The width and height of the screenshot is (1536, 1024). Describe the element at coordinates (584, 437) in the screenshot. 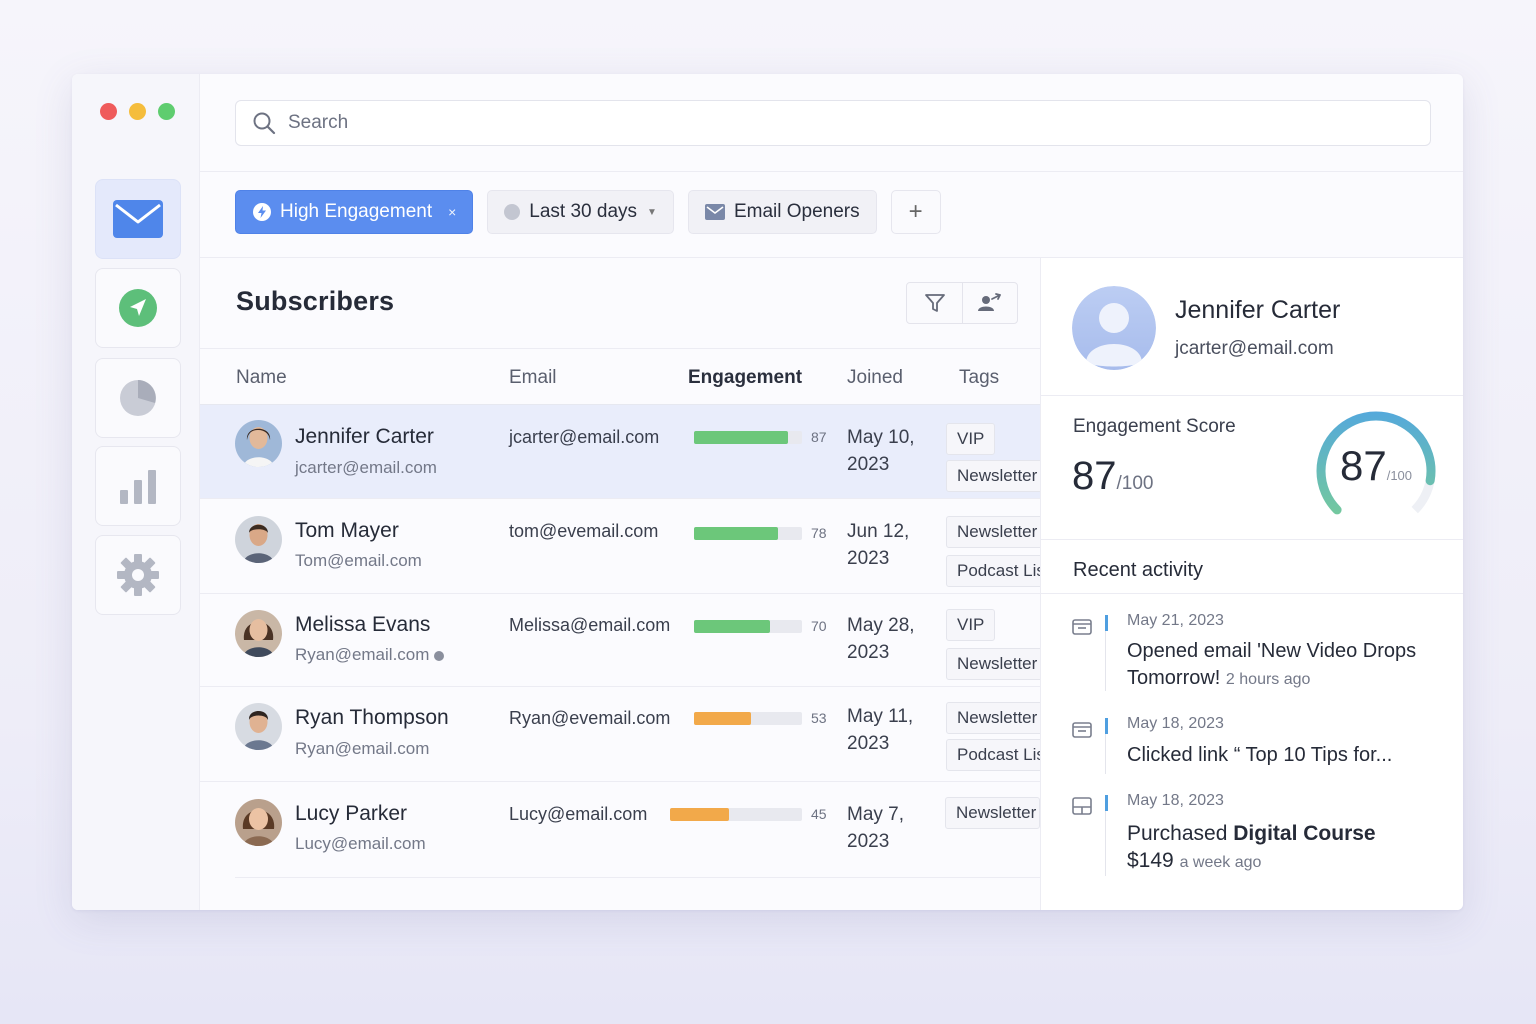

I see `subscriber-email: jcarter@email.com` at that location.